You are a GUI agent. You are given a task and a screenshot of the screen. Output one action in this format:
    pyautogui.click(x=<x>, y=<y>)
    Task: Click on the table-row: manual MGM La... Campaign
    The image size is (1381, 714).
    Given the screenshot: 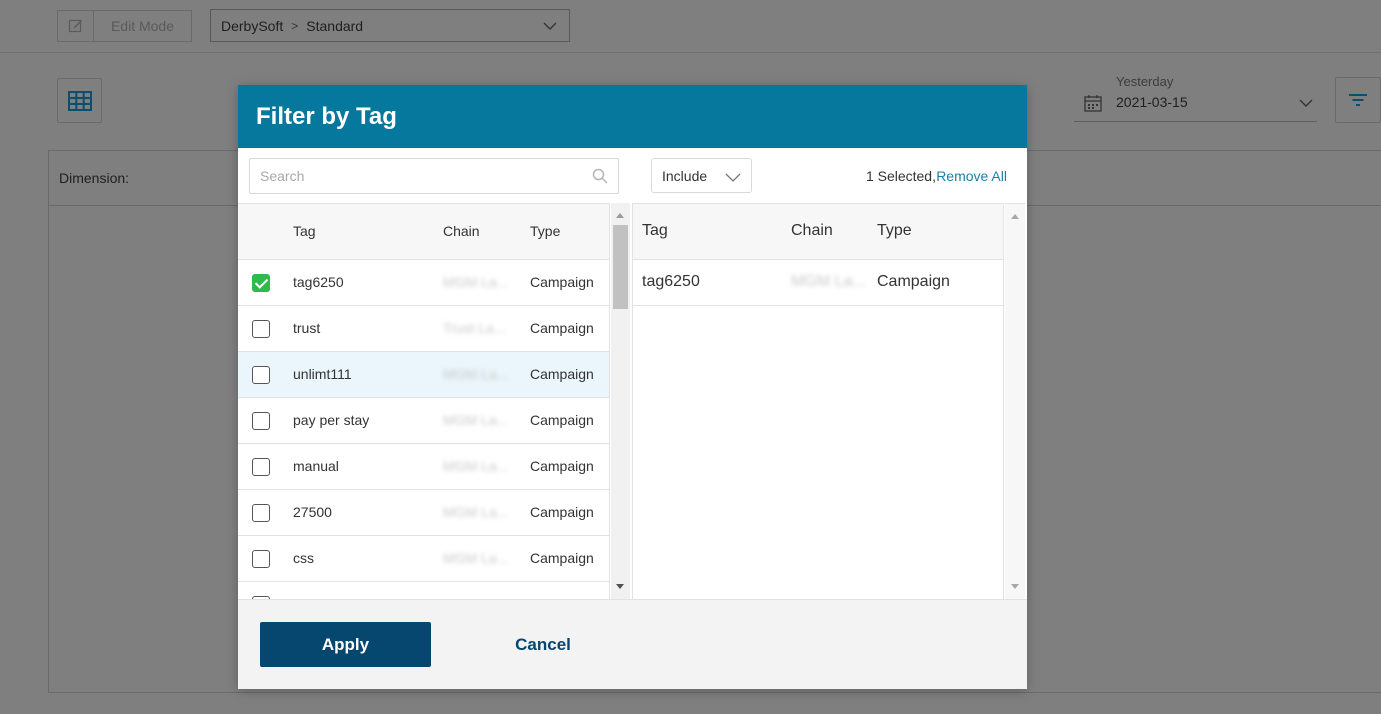 What is the action you would take?
    pyautogui.click(x=423, y=467)
    